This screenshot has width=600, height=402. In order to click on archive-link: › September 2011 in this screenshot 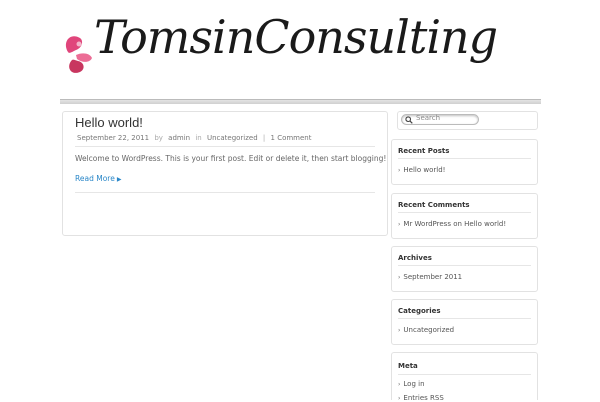, I will do `click(430, 277)`.